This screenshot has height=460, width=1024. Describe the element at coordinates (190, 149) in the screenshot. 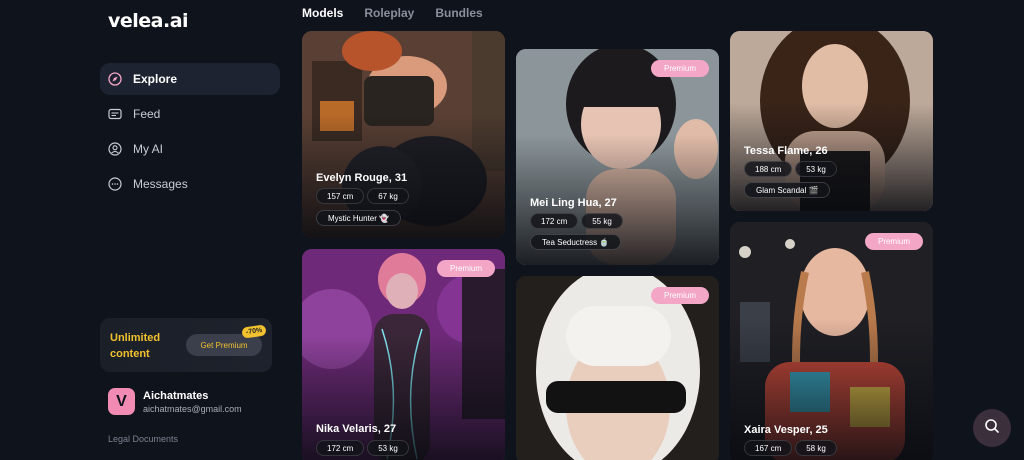

I see `nav-item-my-ai: My AI` at that location.